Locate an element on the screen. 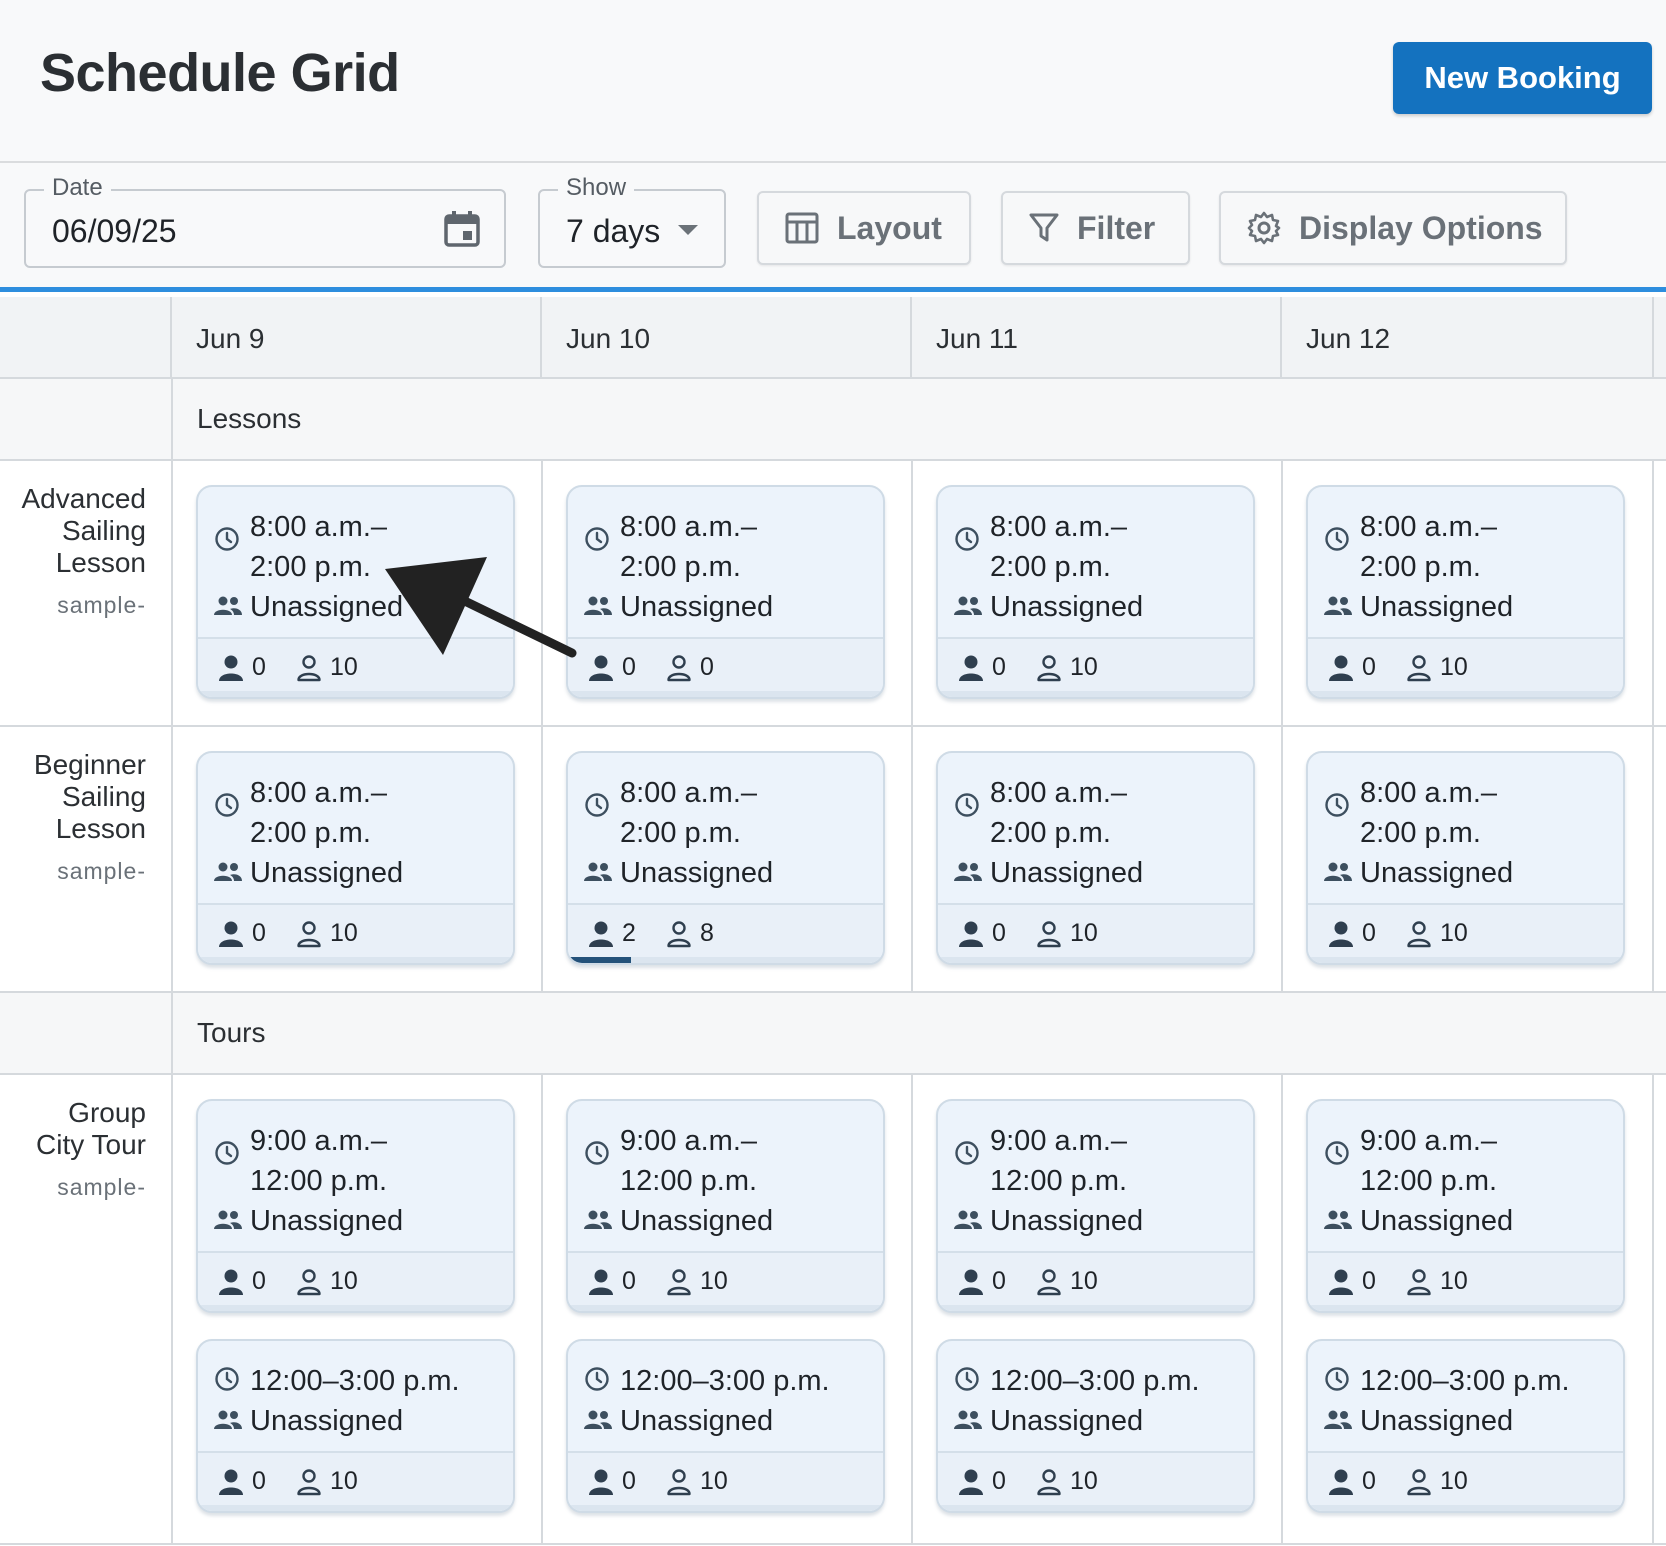  section-label: Lessons is located at coordinates (249, 418).